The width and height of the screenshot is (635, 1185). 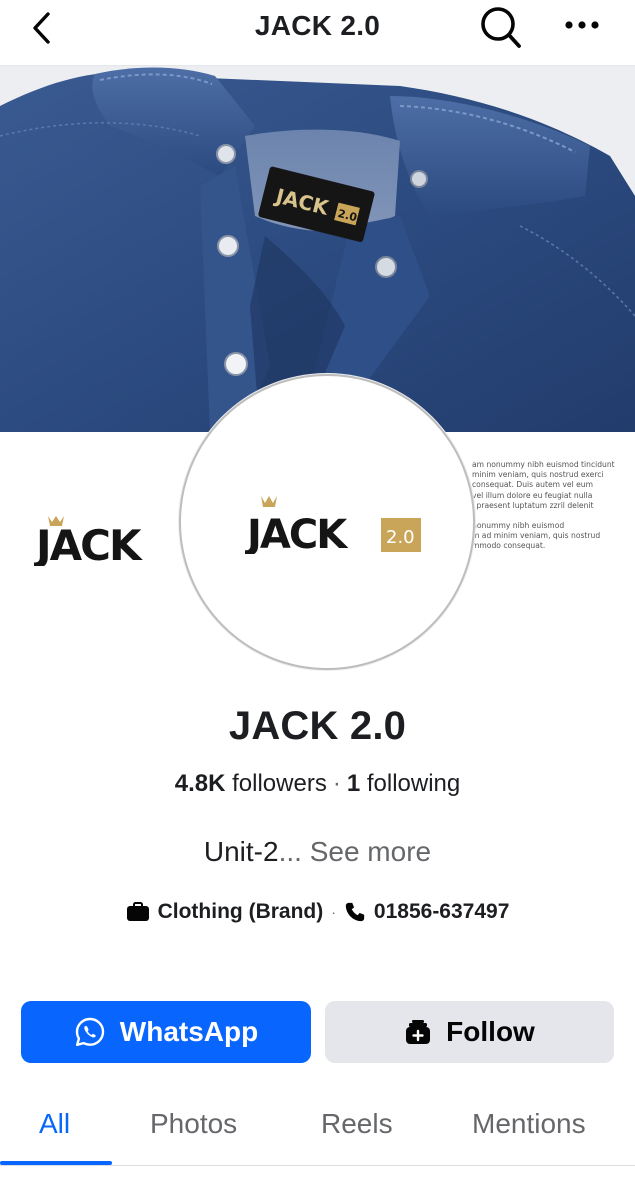 What do you see at coordinates (297, 533) in the screenshot?
I see `avatar-logo-text: JACK` at bounding box center [297, 533].